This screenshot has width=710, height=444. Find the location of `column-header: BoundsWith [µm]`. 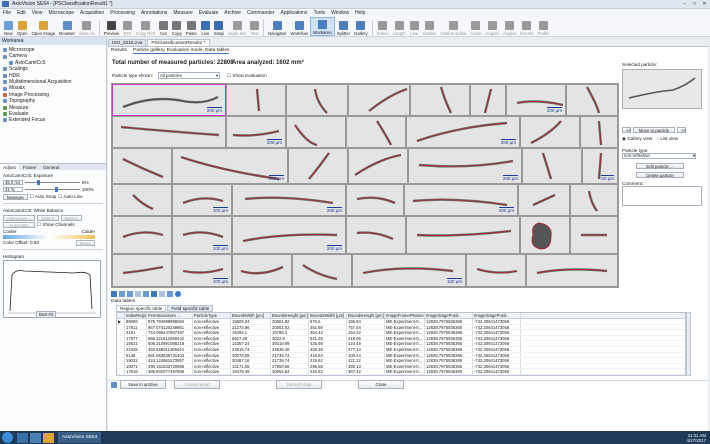

column-header: BoundsWith [µm] is located at coordinates (251, 315).